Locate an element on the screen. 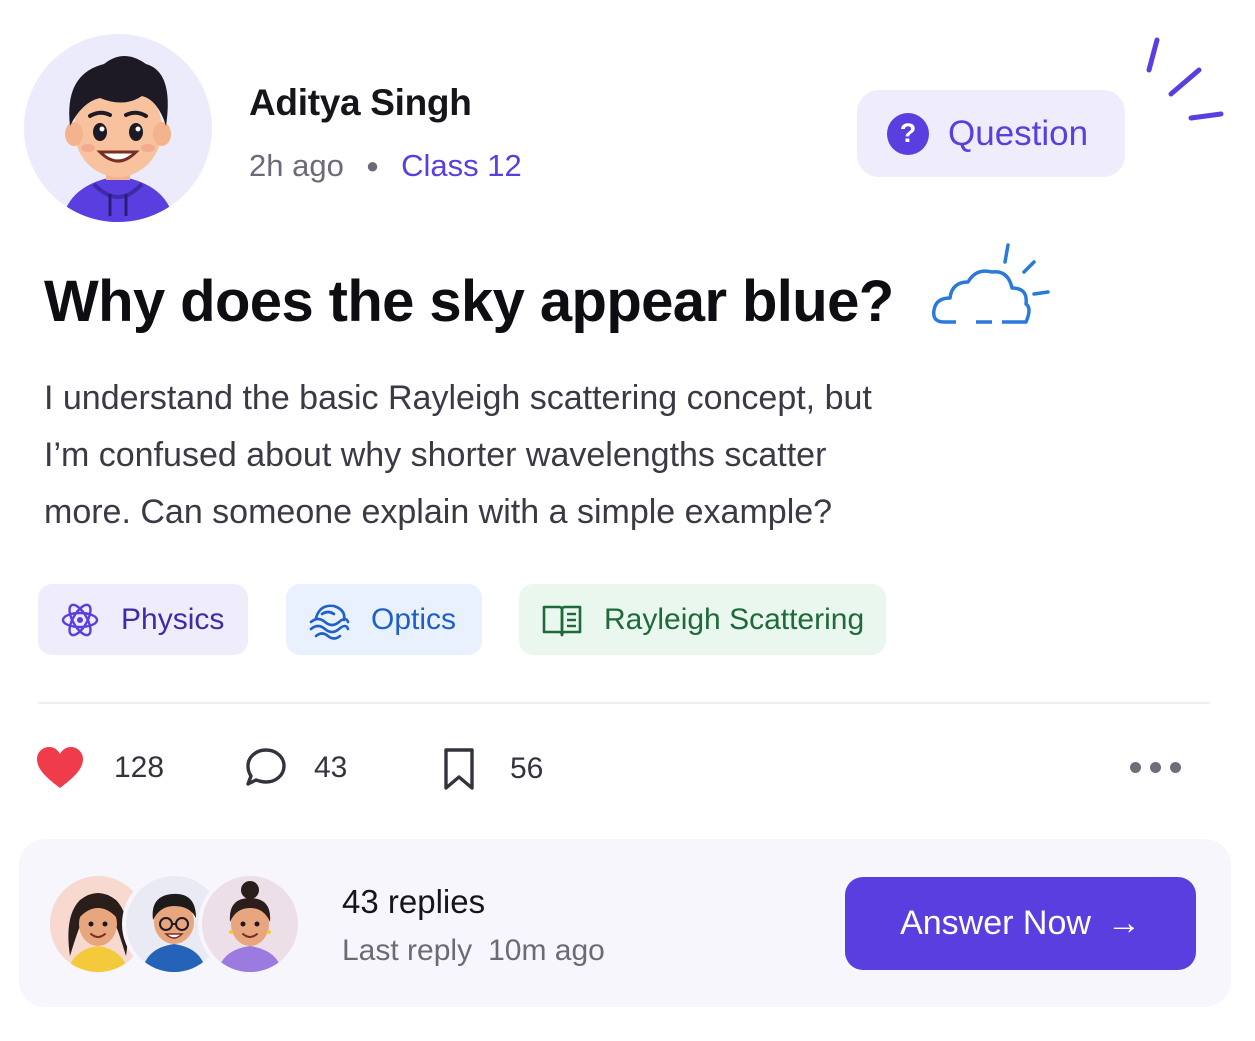 The width and height of the screenshot is (1255, 1041). heart-icon is located at coordinates (60, 767).